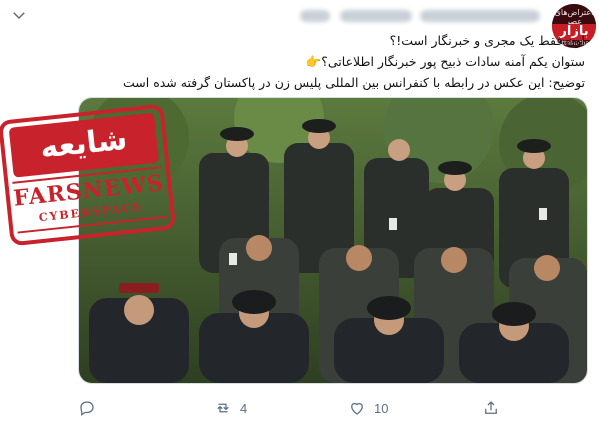 Image resolution: width=599 pixels, height=423 pixels. I want to click on author-name-blurred, so click(480, 16).